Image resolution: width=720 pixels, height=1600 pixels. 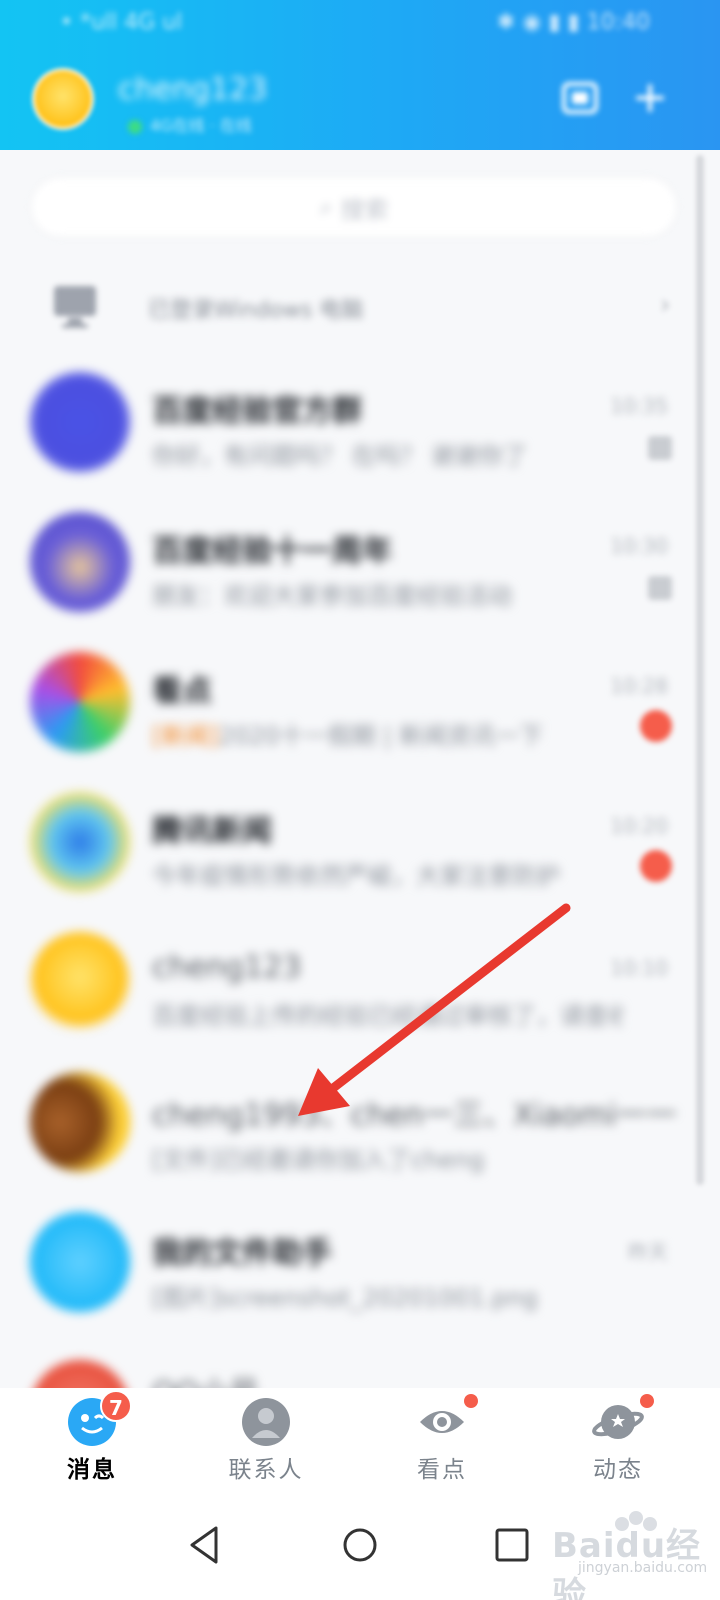 What do you see at coordinates (266, 1422) in the screenshot?
I see `contacts-icon` at bounding box center [266, 1422].